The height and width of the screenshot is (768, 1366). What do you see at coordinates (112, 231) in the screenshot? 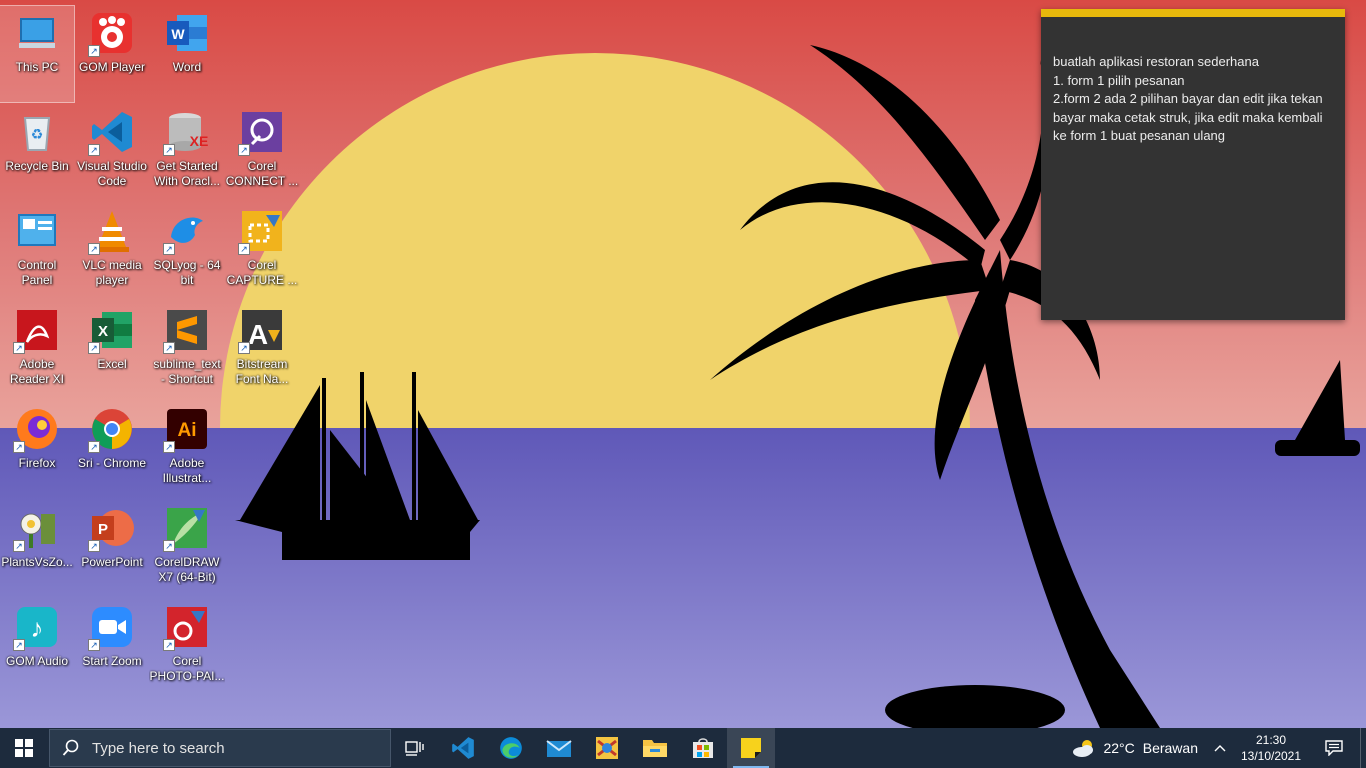
I see `vlc-icon: ↗` at bounding box center [112, 231].